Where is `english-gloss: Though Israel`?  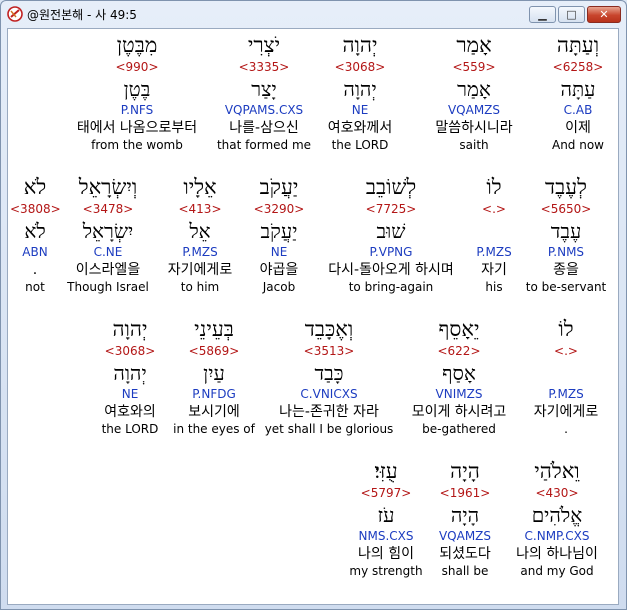 english-gloss: Though Israel is located at coordinates (108, 287).